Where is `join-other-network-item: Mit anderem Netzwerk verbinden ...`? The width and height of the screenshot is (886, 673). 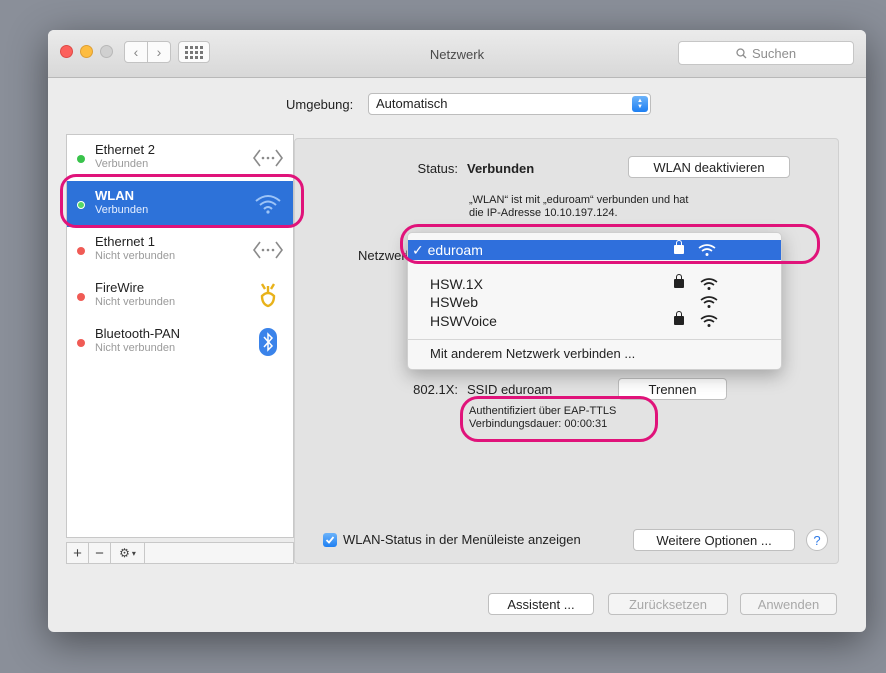
join-other-network-item: Mit anderem Netzwerk verbinden ... is located at coordinates (532, 353).